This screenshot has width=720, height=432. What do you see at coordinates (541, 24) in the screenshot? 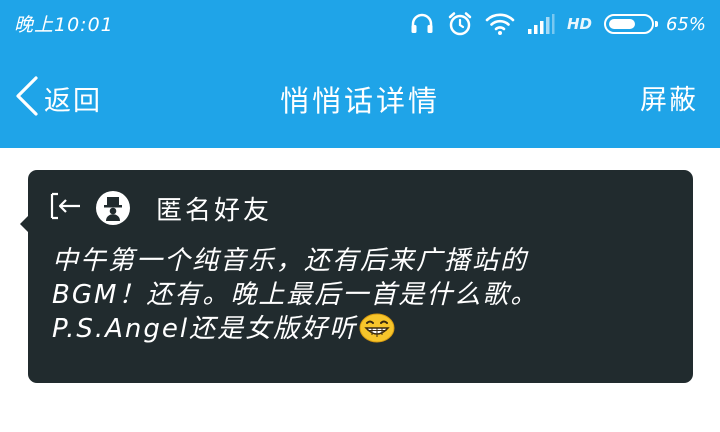
I see `signal-icon` at bounding box center [541, 24].